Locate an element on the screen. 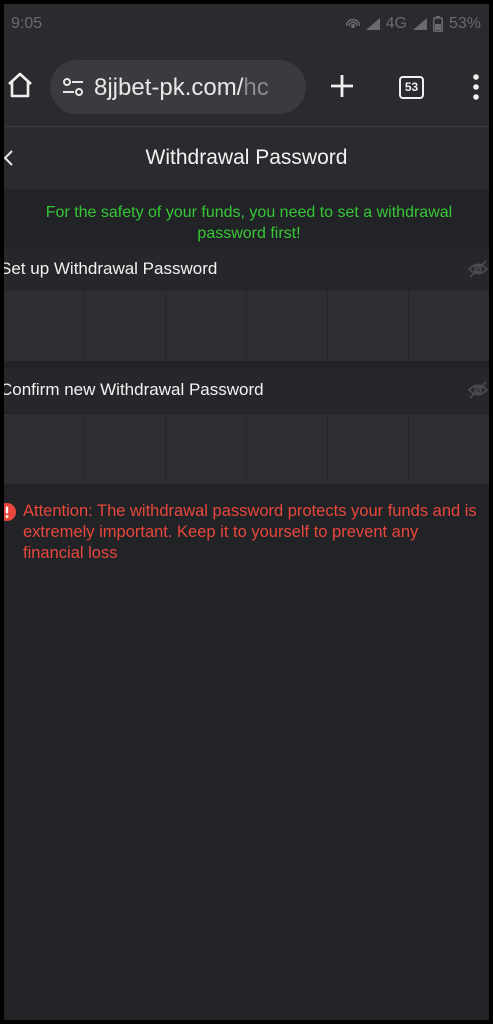 Image resolution: width=493 pixels, height=1024 pixels. confirm-password-input is located at coordinates (246, 449).